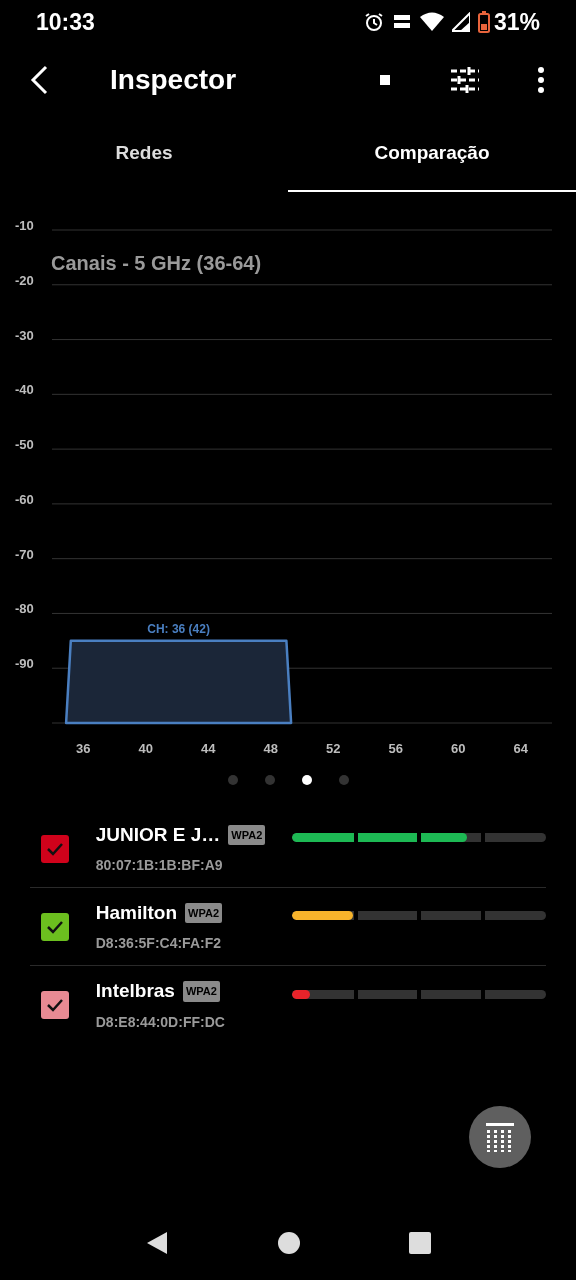 Image resolution: width=576 pixels, height=1280 pixels. What do you see at coordinates (158, 944) in the screenshot?
I see `mac-address: D8:36:5F:C4:FA:F2` at bounding box center [158, 944].